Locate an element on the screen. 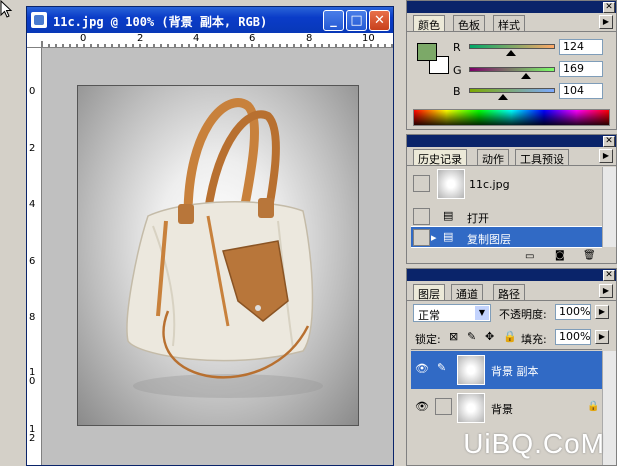  green-slider-thumb is located at coordinates (526, 76).